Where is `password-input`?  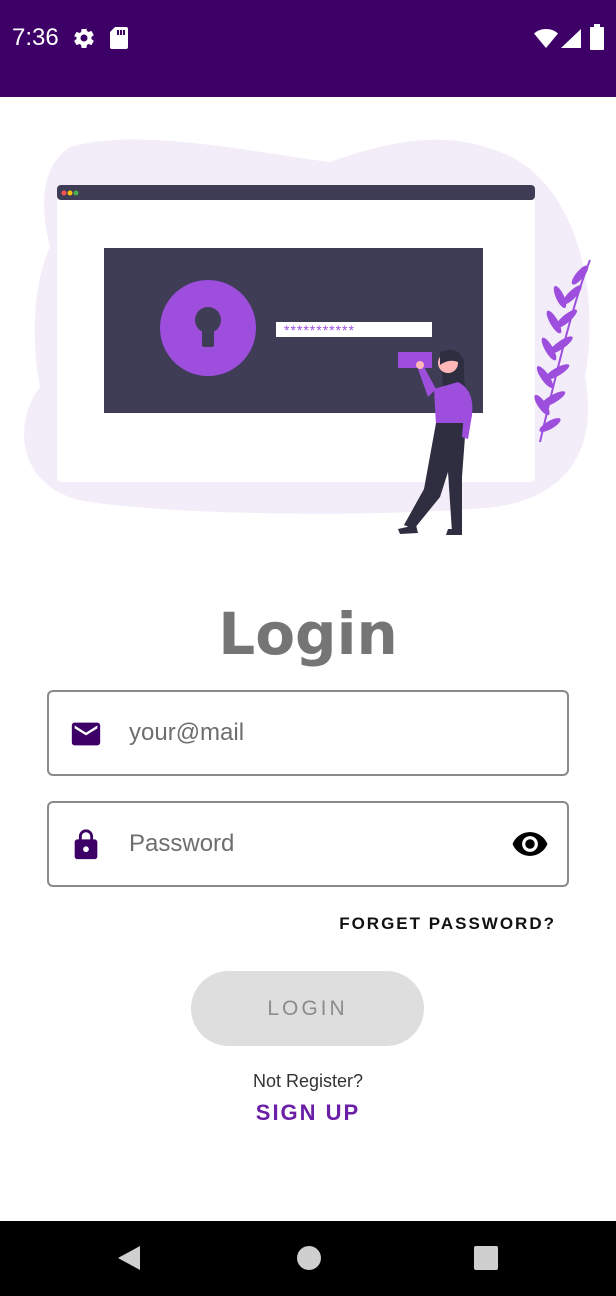 password-input is located at coordinates (319, 844).